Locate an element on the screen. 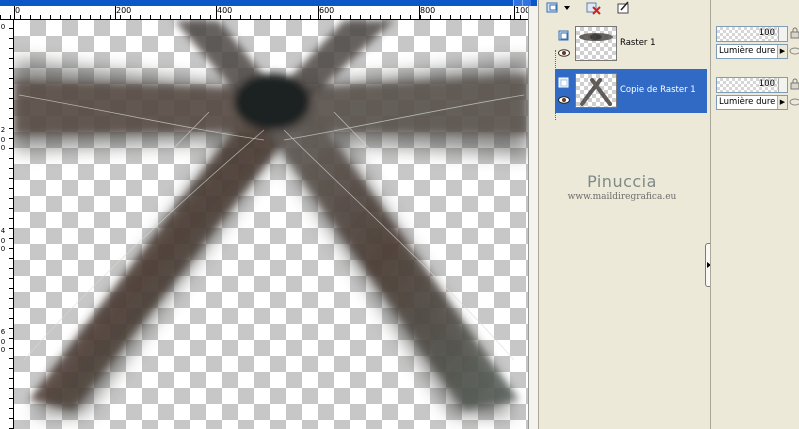 Image resolution: width=799 pixels, height=429 pixels. vertical-ruler: 0 2 0 0 4 0 0 6 0 0 is located at coordinates (7, 224).